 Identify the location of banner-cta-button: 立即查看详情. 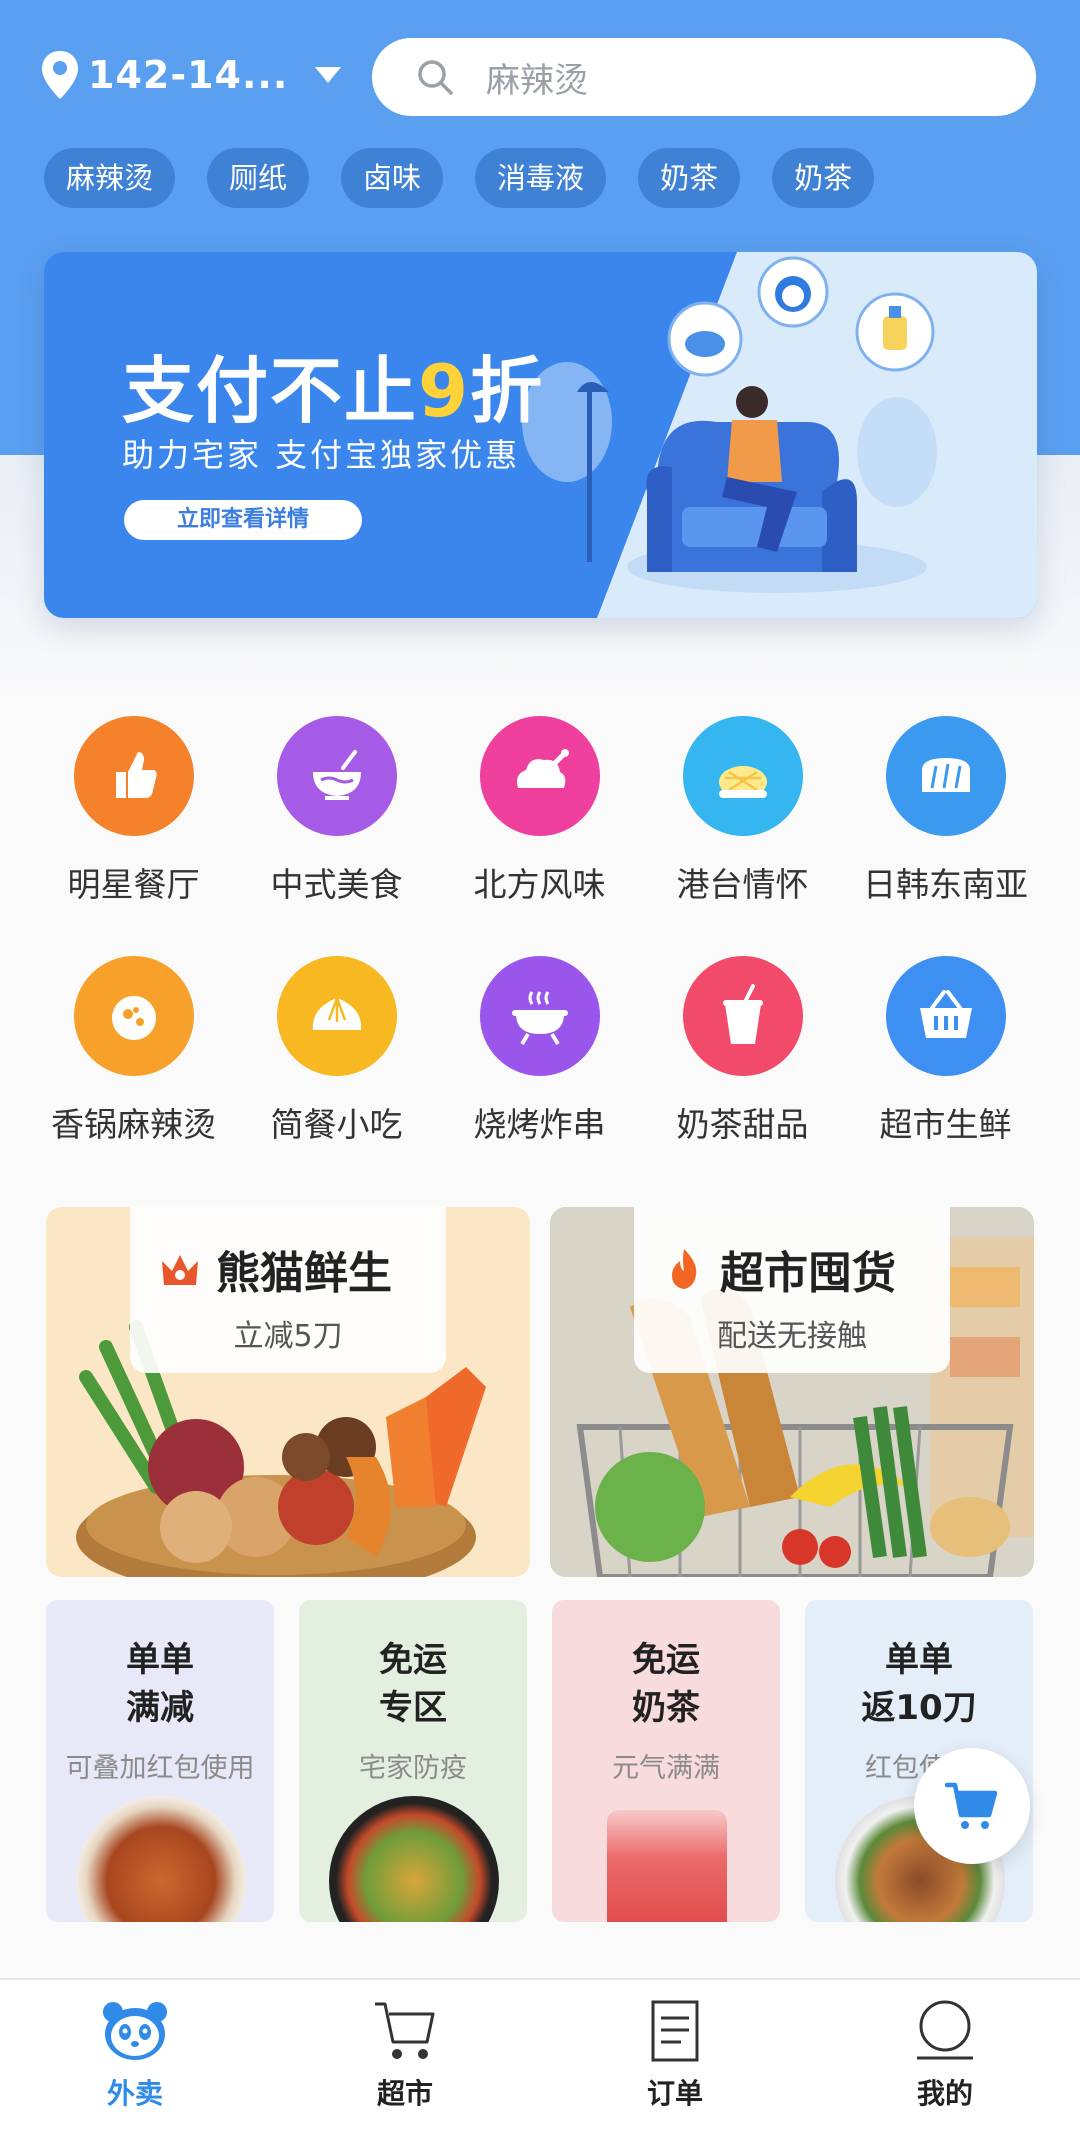
(243, 520).